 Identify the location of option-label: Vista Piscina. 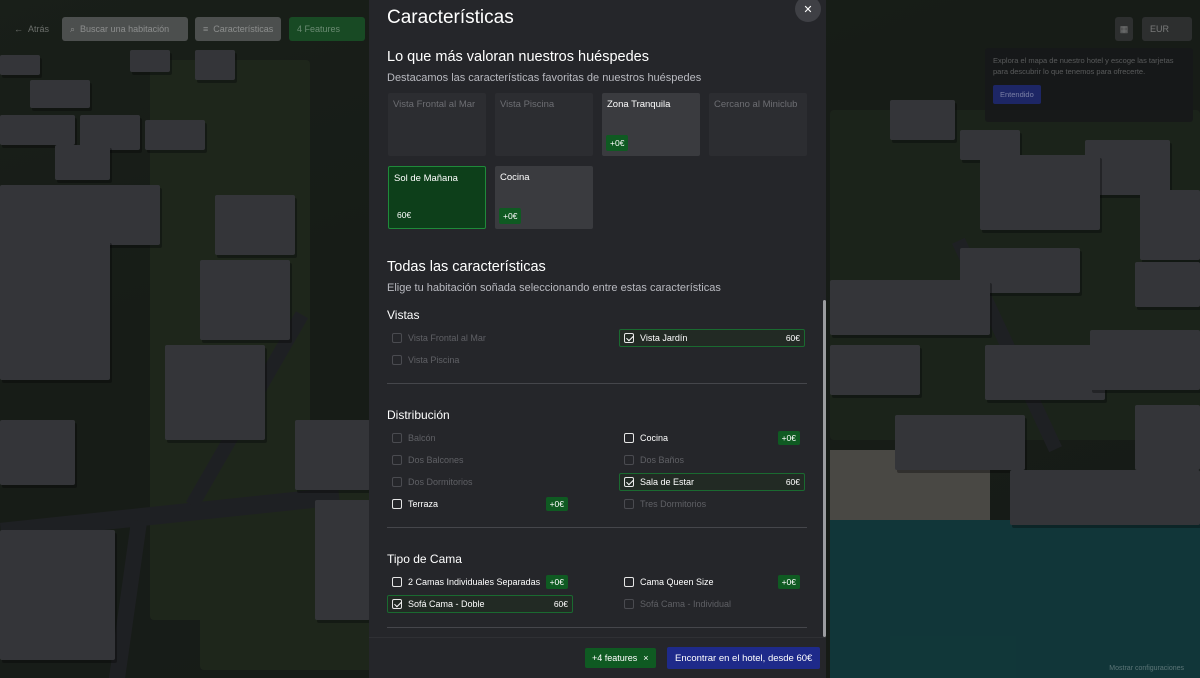
(434, 360).